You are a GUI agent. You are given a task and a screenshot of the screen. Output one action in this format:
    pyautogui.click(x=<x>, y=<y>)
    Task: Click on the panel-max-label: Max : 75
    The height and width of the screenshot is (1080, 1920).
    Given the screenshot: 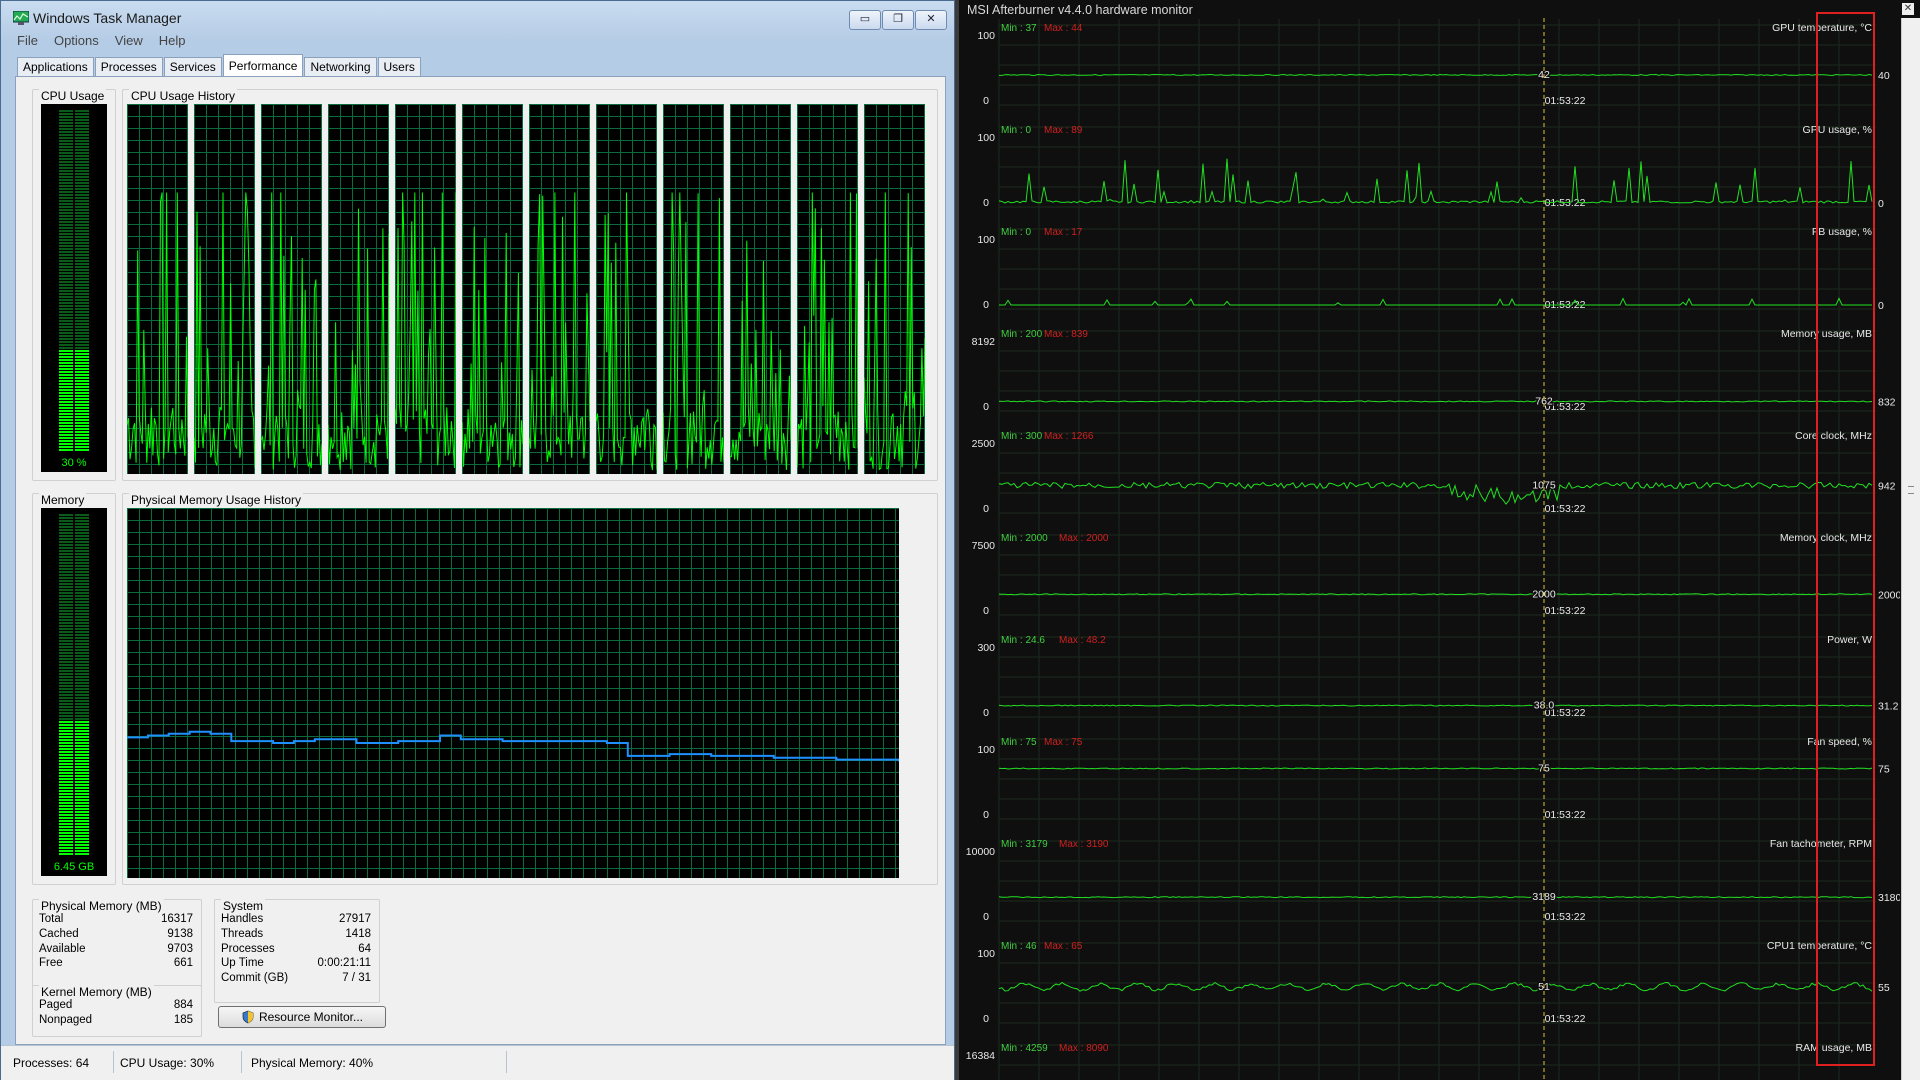 What is the action you would take?
    pyautogui.click(x=1063, y=742)
    